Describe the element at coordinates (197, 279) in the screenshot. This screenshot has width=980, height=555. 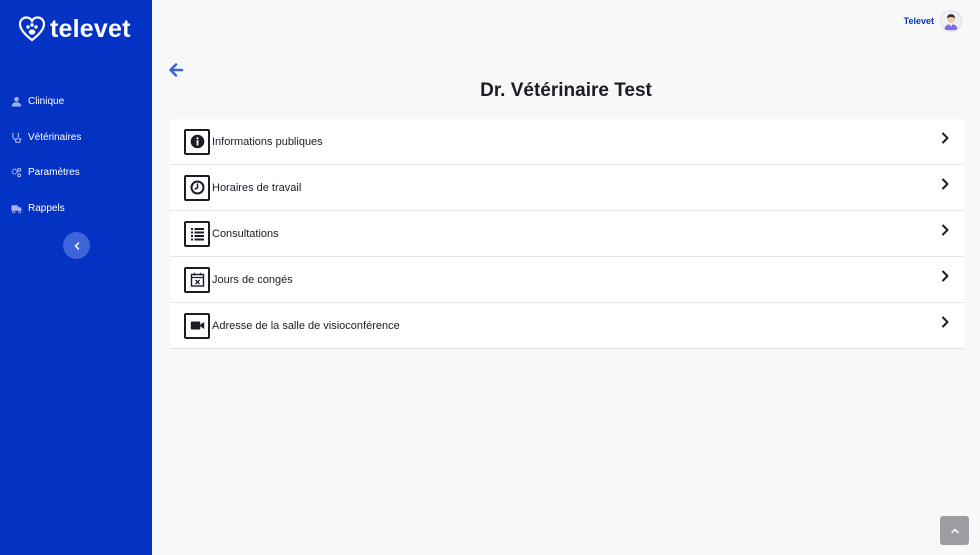
I see `calendar-x-icon` at that location.